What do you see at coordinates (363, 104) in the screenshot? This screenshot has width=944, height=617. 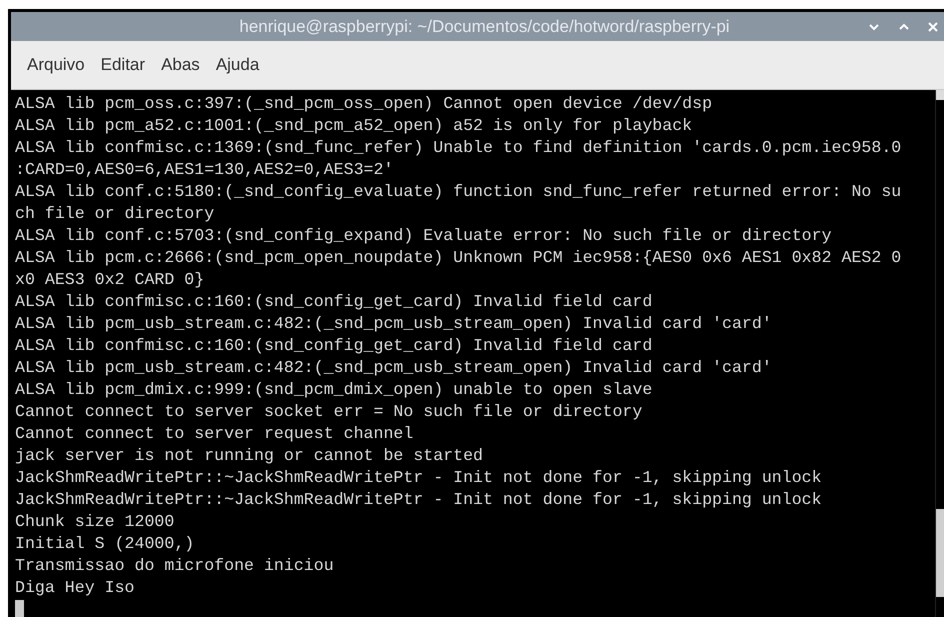 I see `terminal-line: ALSA lib pcm_oss.c:397:(_snd_pcm_oss_open) Cannot open device /dev/dsp` at bounding box center [363, 104].